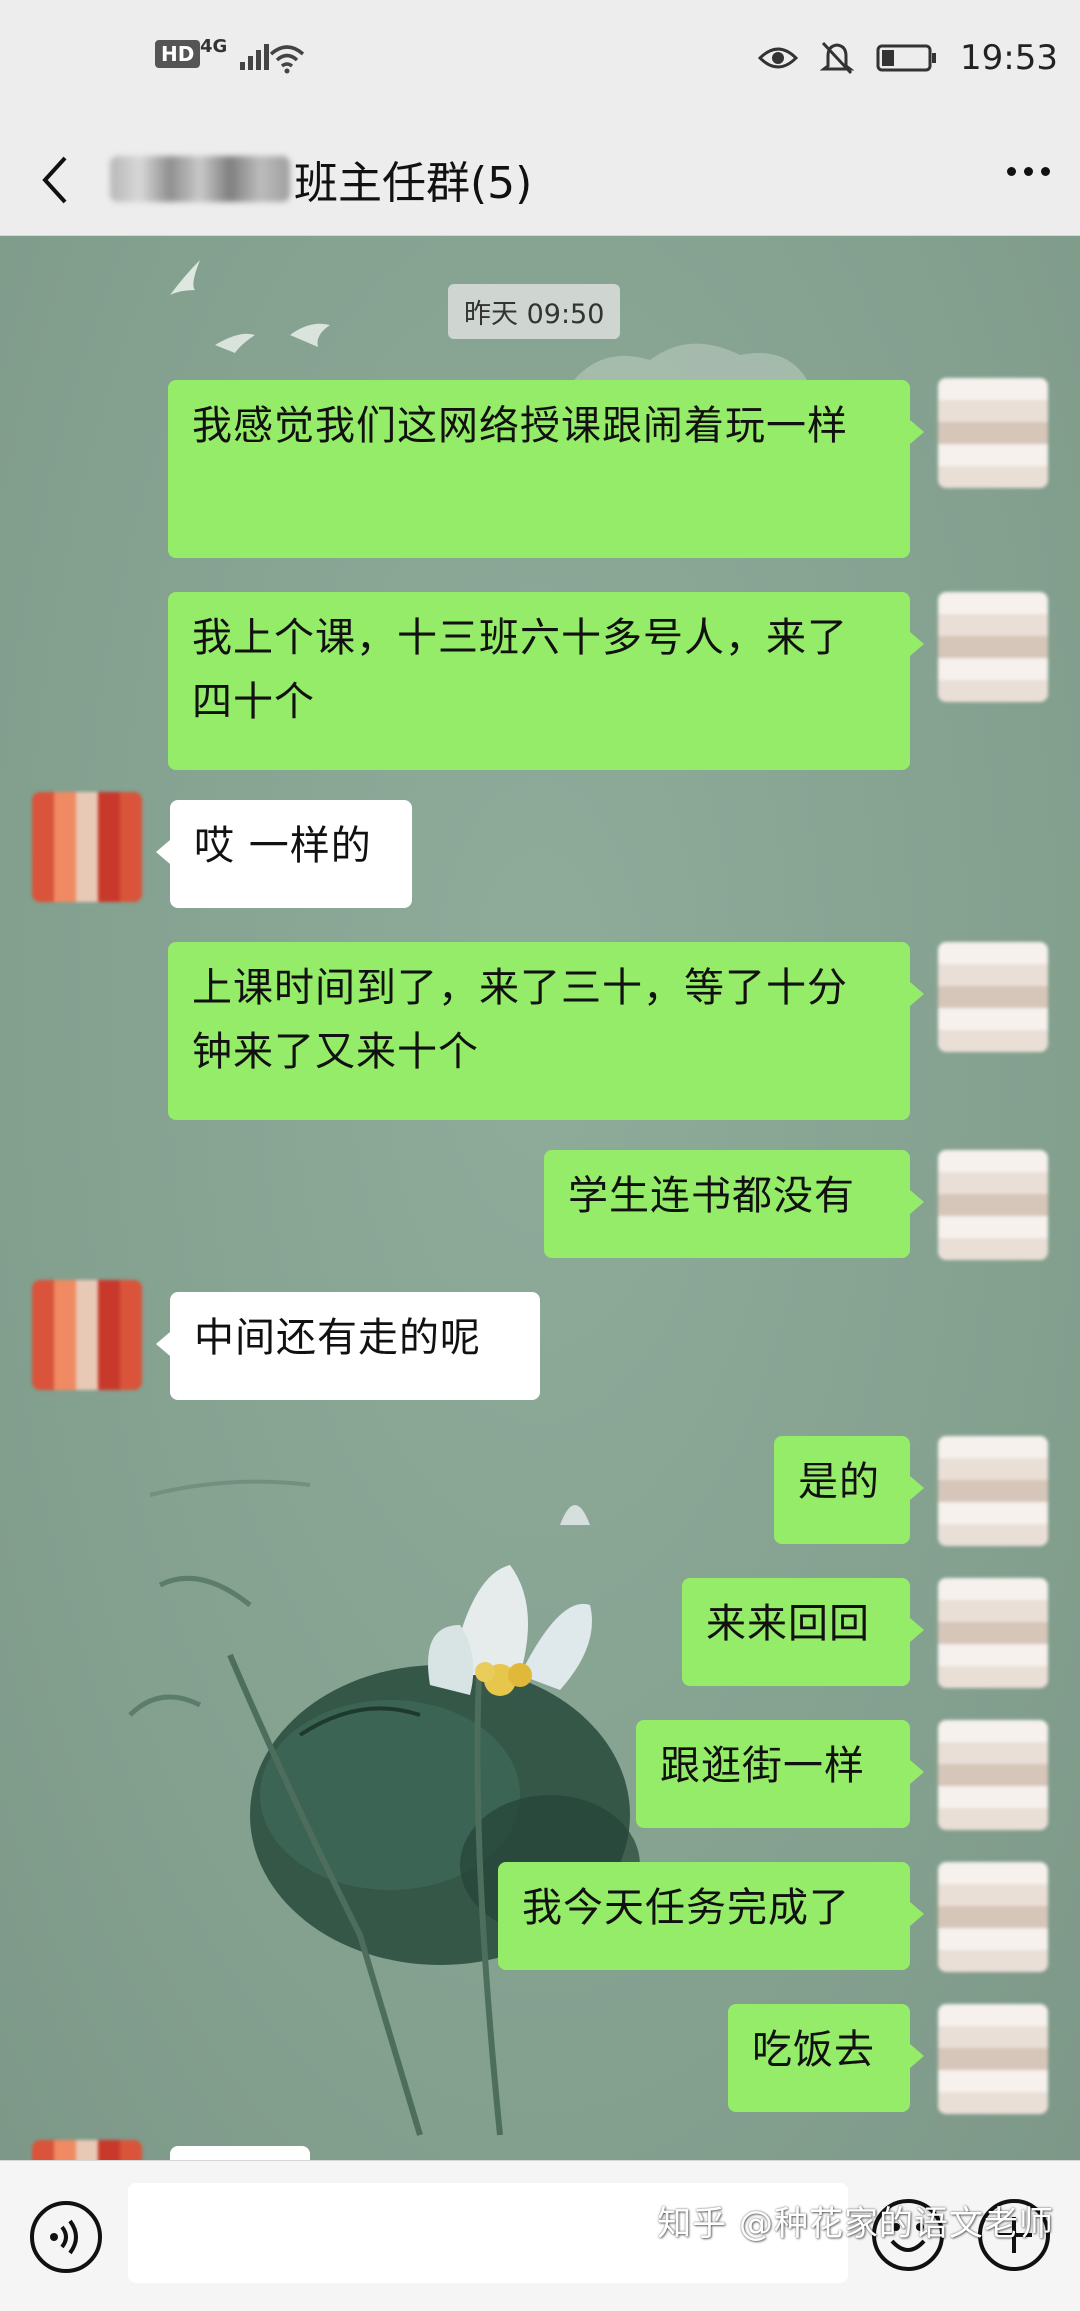 This screenshot has height=2311, width=1080. What do you see at coordinates (540, 62) in the screenshot?
I see `status-bar: HD 4G 19:53` at bounding box center [540, 62].